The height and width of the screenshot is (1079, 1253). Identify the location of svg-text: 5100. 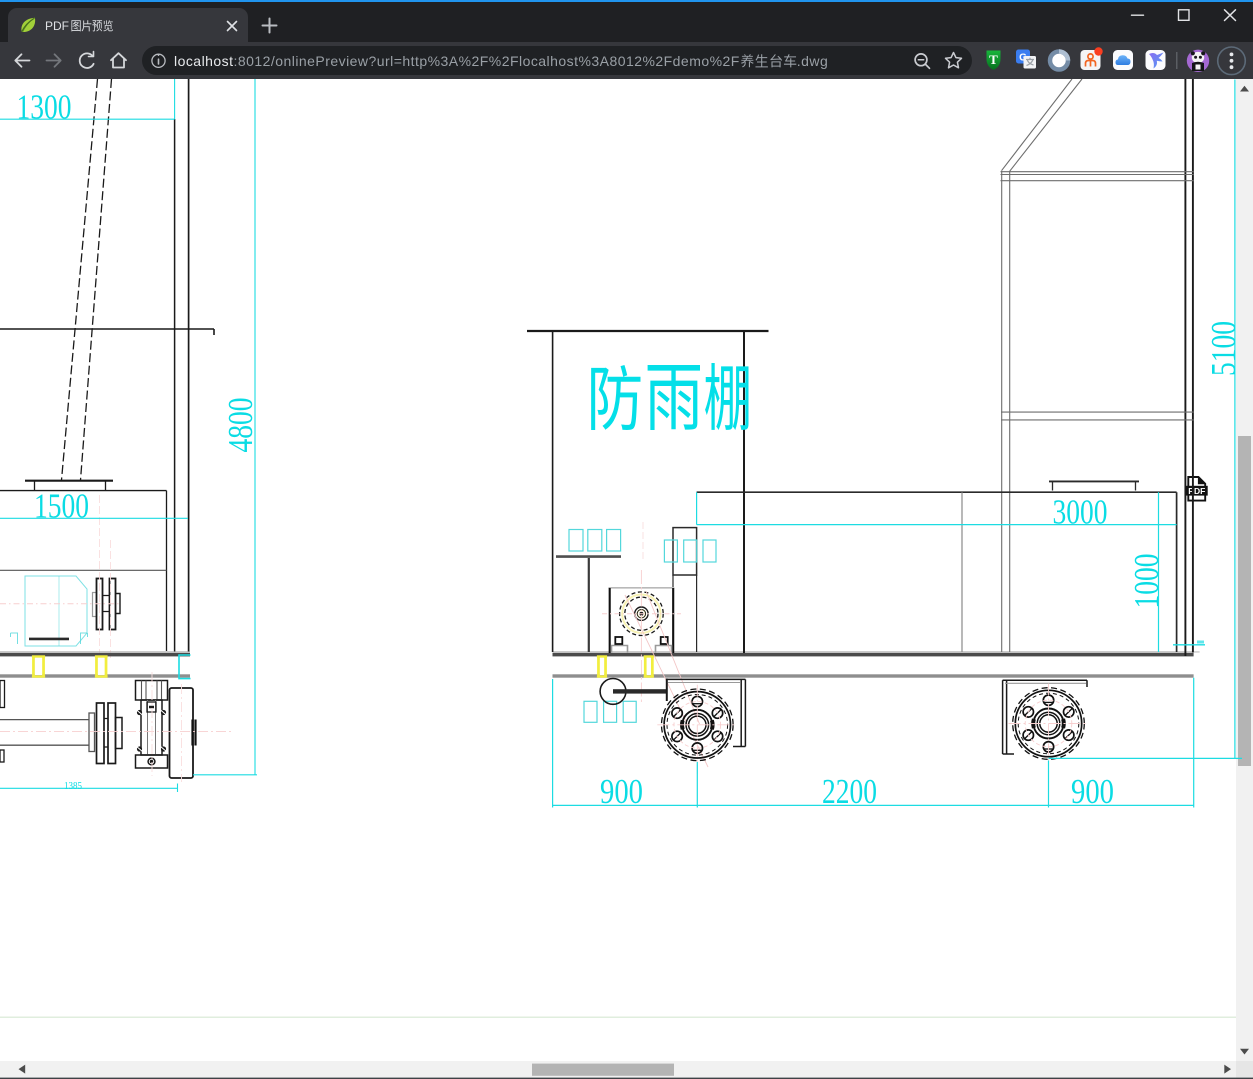
(1223, 348).